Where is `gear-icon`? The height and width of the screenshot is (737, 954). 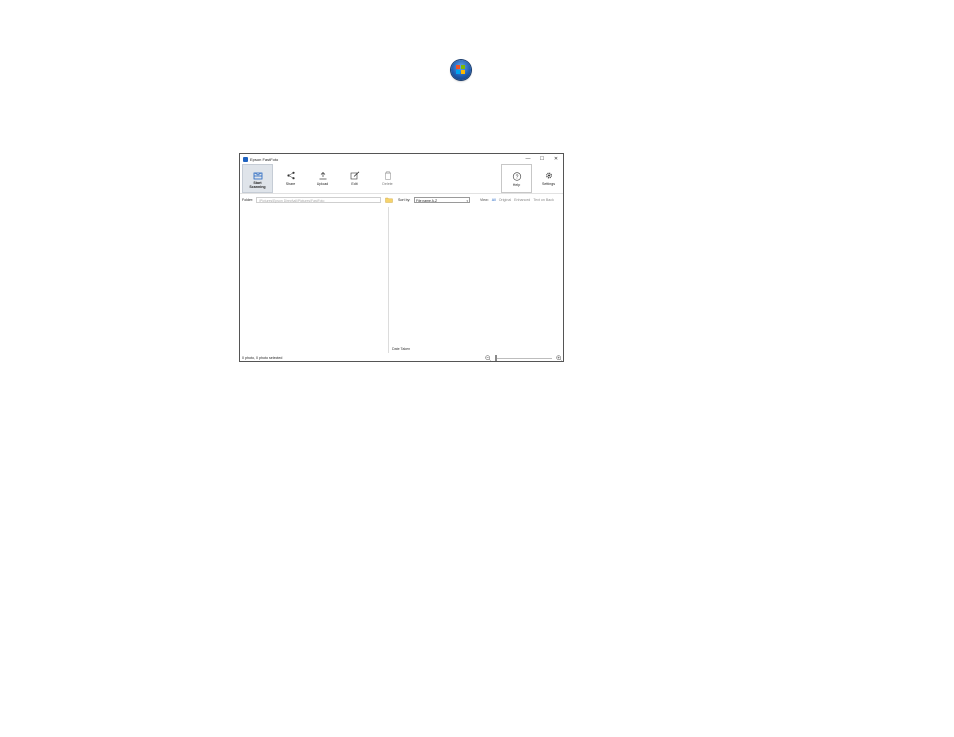 gear-icon is located at coordinates (548, 175).